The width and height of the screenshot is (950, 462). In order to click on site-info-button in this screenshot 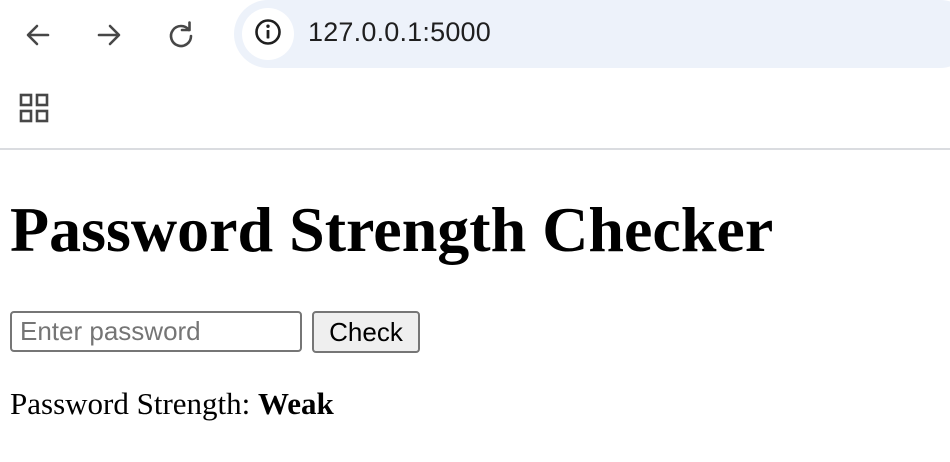, I will do `click(268, 34)`.